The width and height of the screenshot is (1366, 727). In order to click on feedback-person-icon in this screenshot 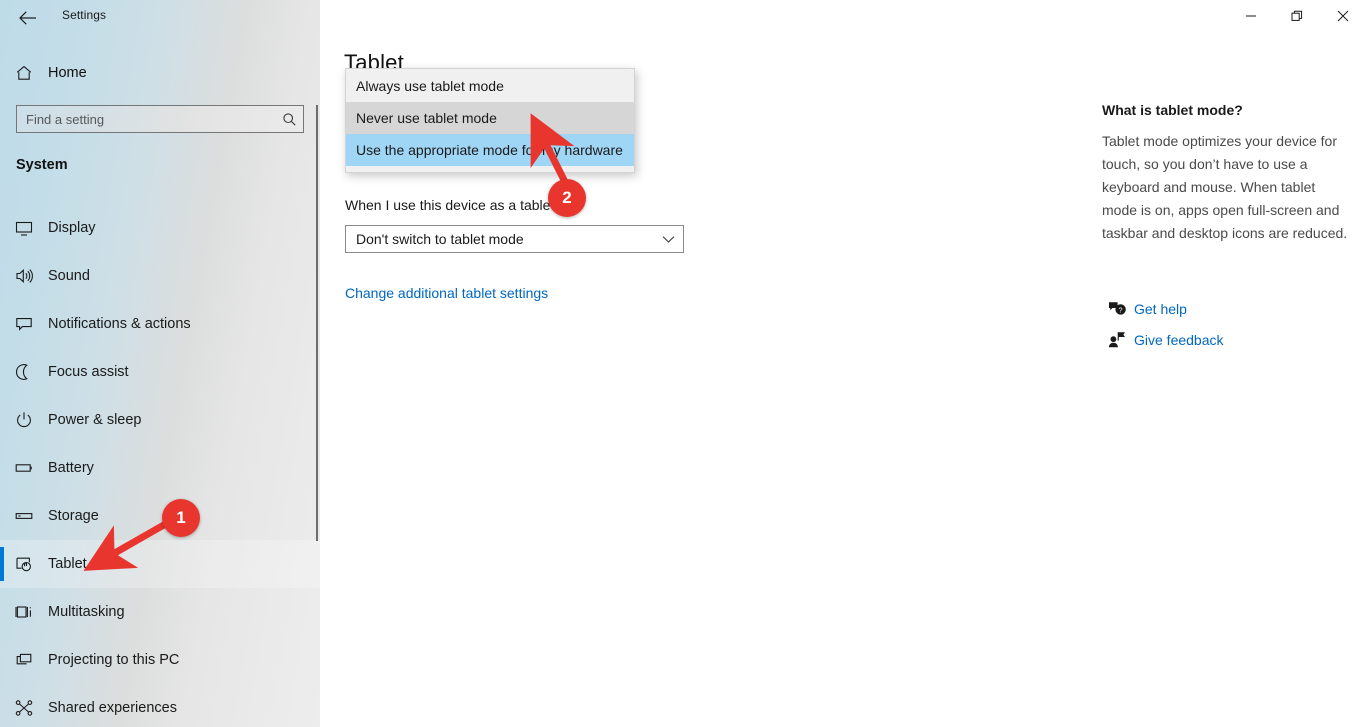, I will do `click(1117, 339)`.